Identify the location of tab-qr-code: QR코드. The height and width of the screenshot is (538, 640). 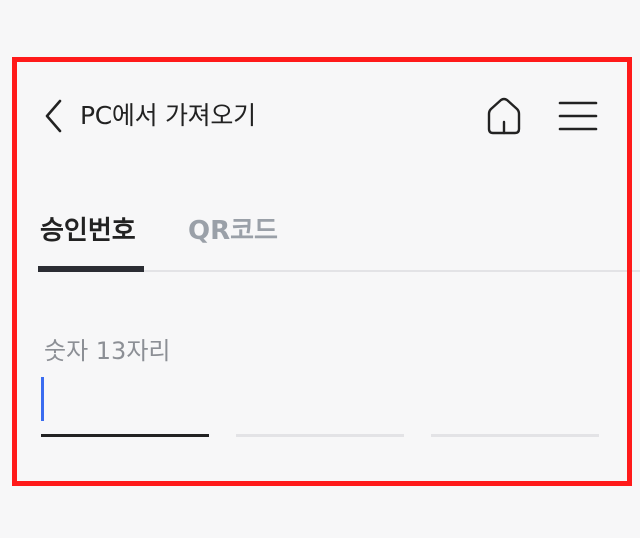
(238, 241).